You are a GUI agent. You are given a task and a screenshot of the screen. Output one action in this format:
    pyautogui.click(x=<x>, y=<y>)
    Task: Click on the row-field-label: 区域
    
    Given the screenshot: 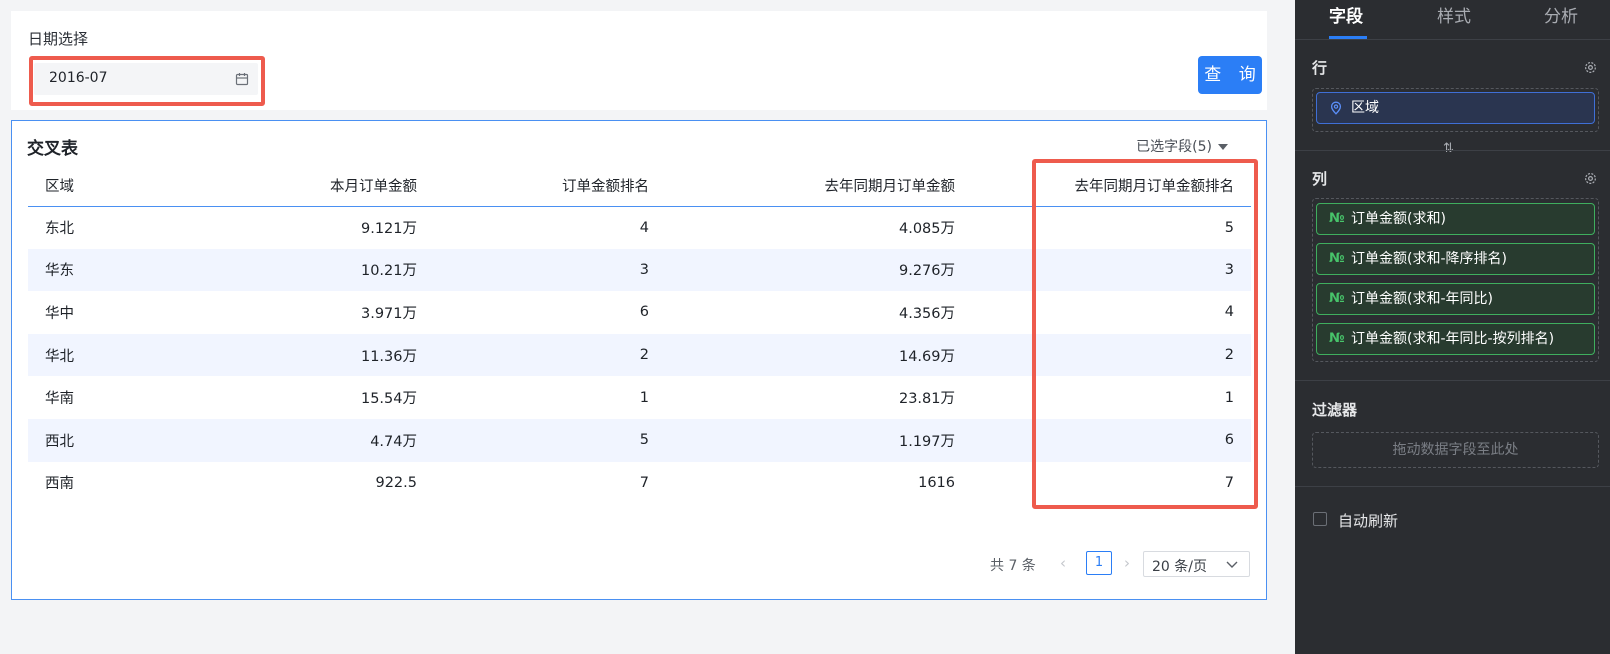 What is the action you would take?
    pyautogui.click(x=1365, y=108)
    